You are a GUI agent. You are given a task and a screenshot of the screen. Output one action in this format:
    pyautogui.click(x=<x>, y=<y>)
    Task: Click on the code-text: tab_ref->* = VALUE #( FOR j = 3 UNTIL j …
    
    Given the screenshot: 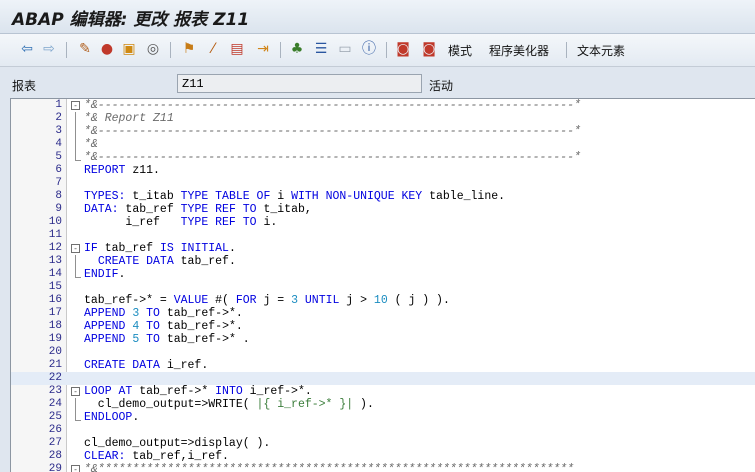 What is the action you would take?
    pyautogui.click(x=267, y=300)
    